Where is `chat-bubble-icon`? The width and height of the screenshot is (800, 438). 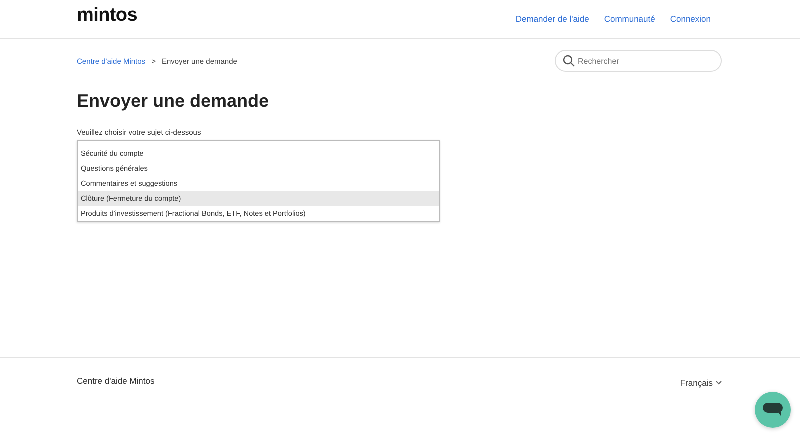
chat-bubble-icon is located at coordinates (773, 410).